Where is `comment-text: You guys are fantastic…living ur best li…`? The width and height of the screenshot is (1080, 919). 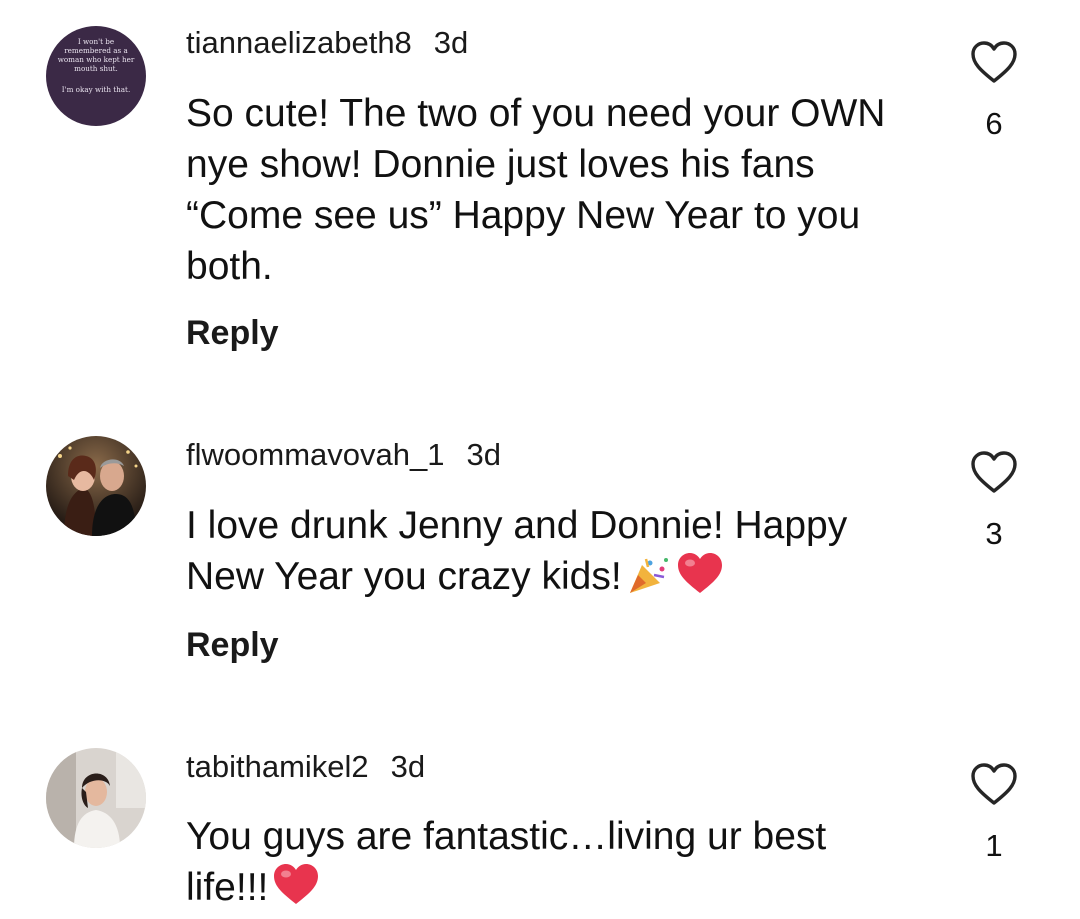
comment-text: You guys are fantastic…living ur best li… is located at coordinates (551, 865).